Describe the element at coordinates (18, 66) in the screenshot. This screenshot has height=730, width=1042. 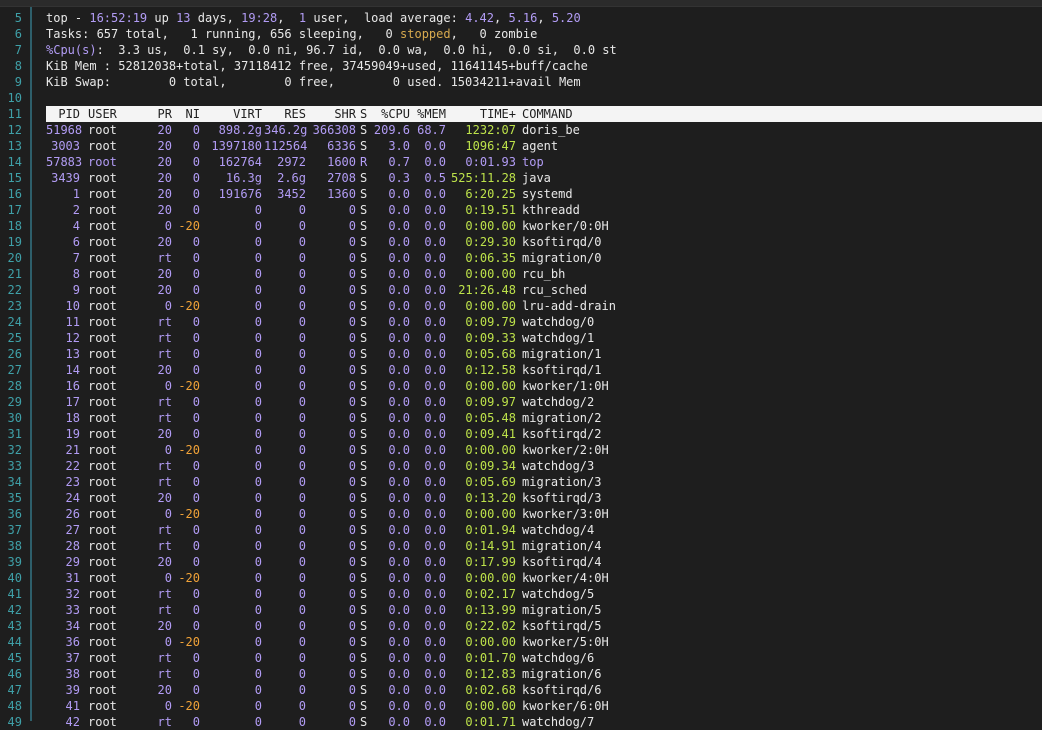
I see `line-number: 8` at that location.